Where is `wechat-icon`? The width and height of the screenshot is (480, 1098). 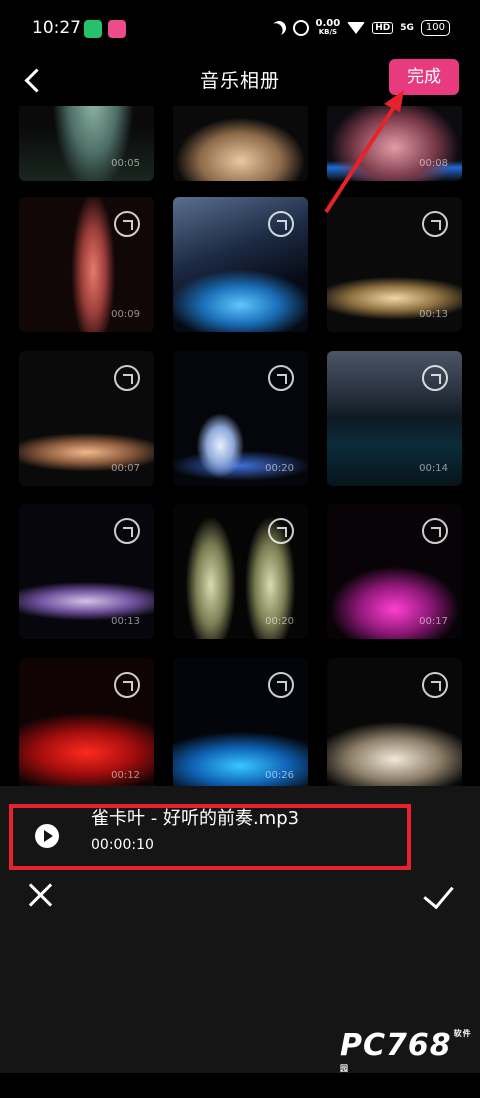 wechat-icon is located at coordinates (93, 29).